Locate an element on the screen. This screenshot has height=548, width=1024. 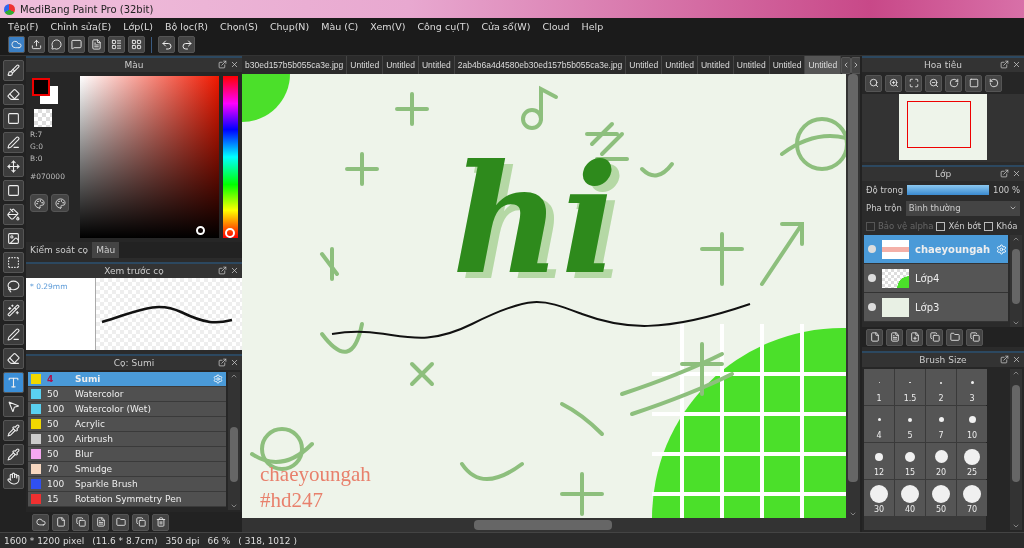
zoom-reset-button is located at coordinates (873, 83).